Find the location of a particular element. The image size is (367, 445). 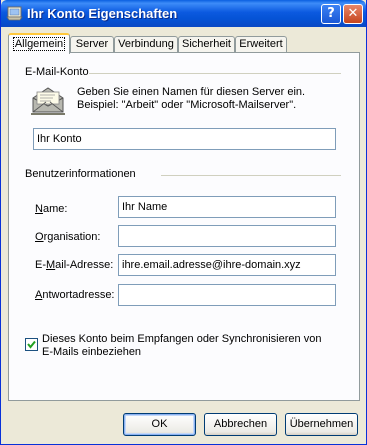

account-name-input: Ihr Konto is located at coordinates (184, 139).